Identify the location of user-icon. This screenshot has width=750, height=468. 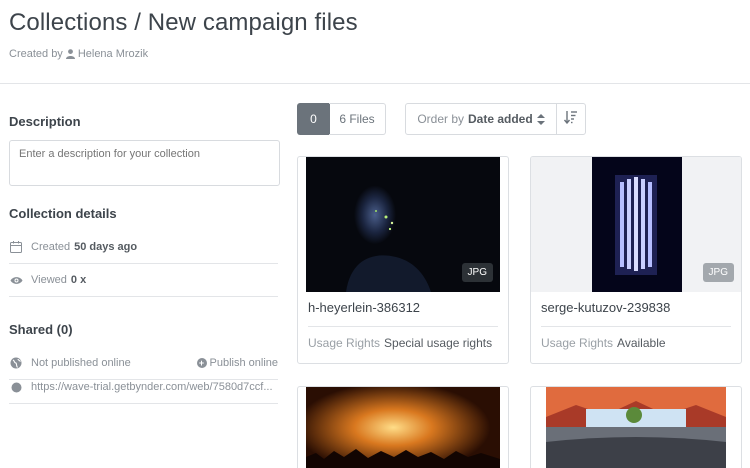
(70, 54).